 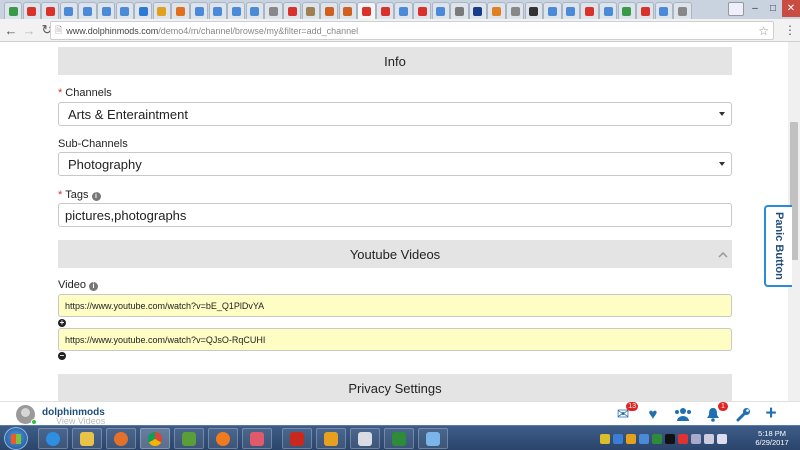 I want to click on wrench-icon, so click(x=743, y=414).